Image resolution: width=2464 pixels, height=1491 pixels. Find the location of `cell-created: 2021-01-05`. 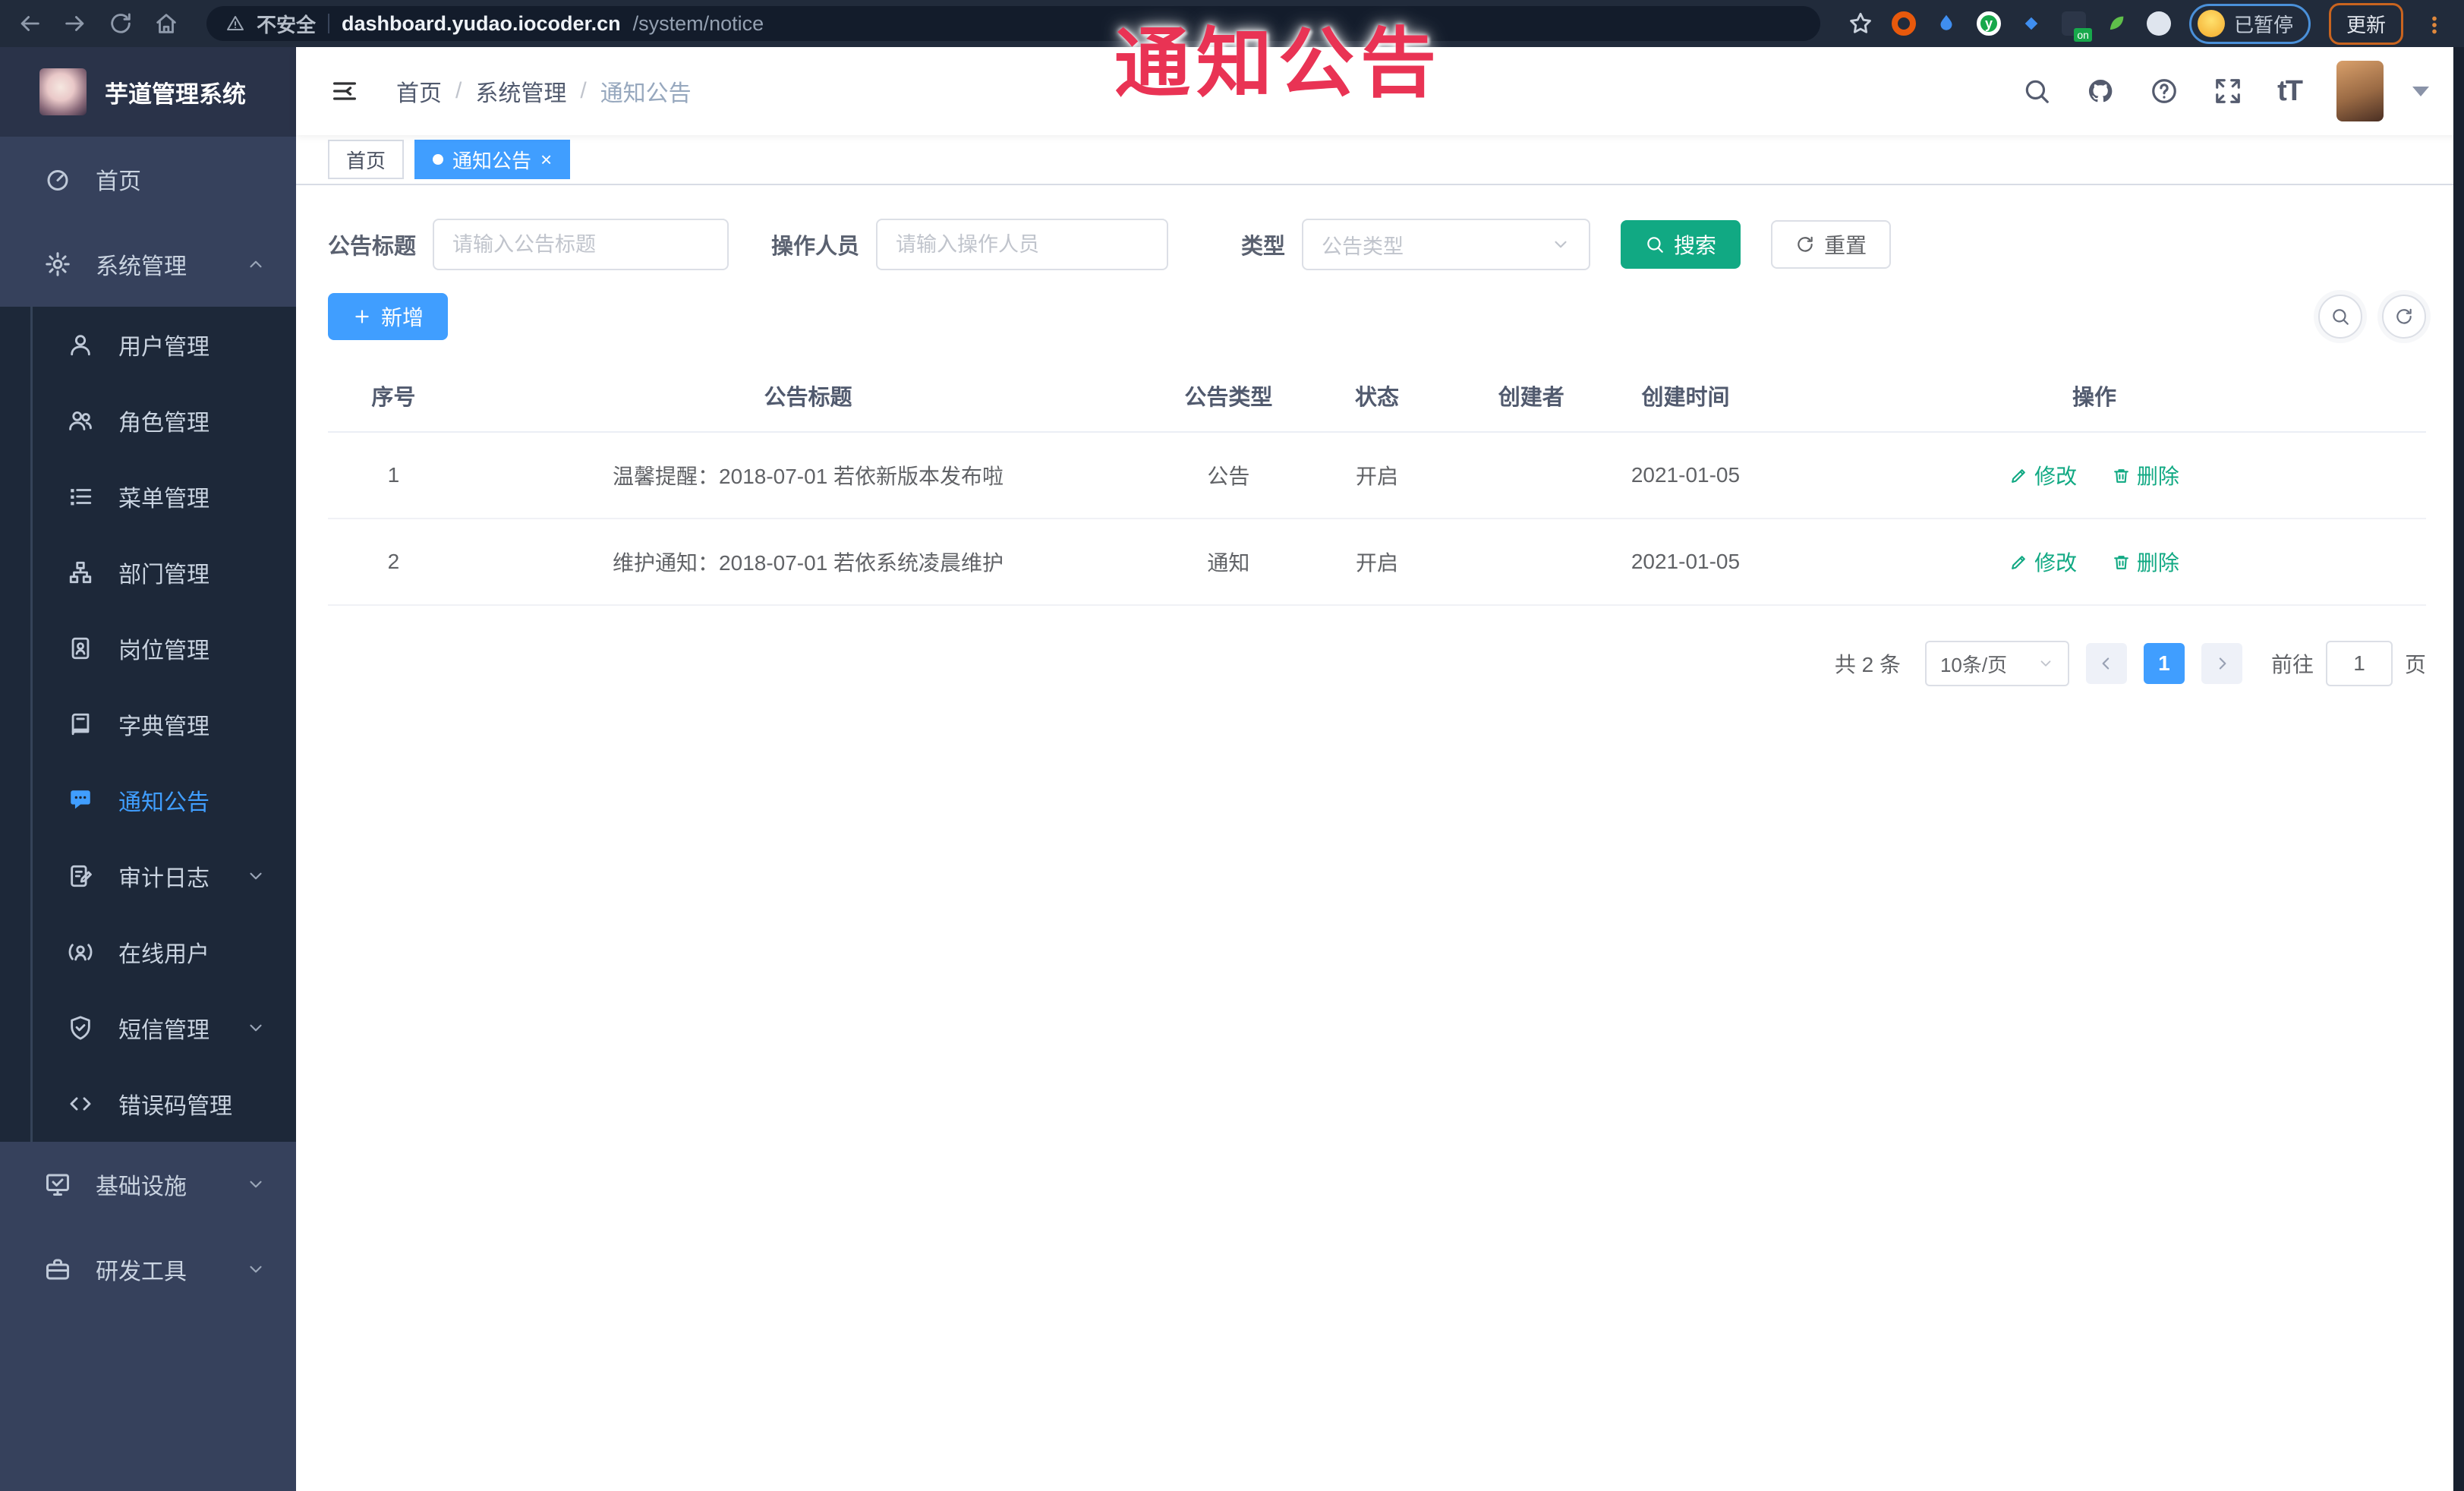

cell-created: 2021-01-05 is located at coordinates (1685, 562).